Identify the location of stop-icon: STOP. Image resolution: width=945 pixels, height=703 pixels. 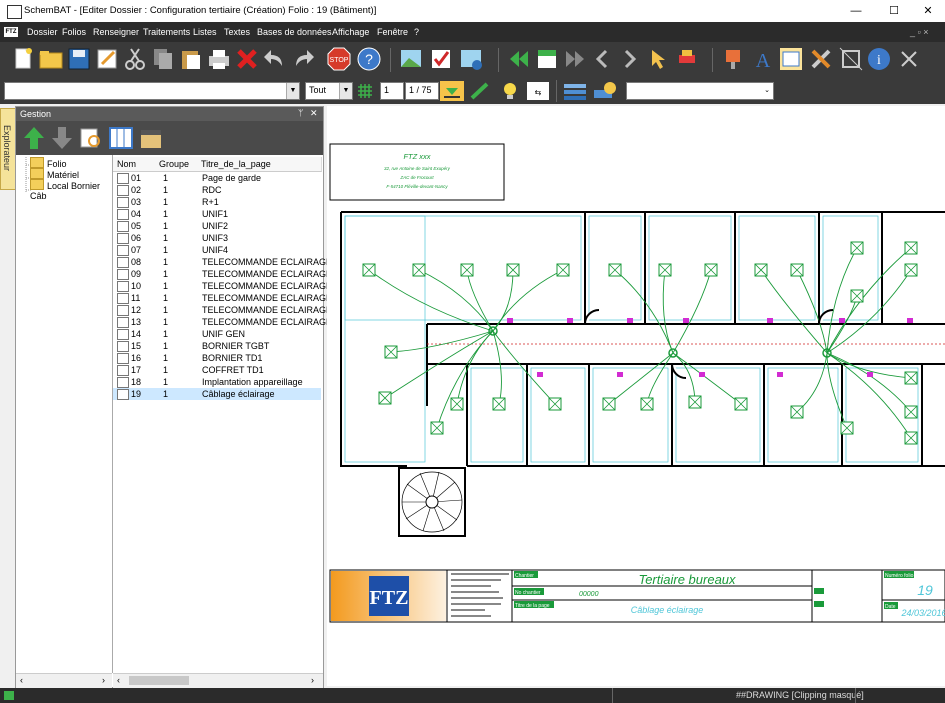
(339, 59).